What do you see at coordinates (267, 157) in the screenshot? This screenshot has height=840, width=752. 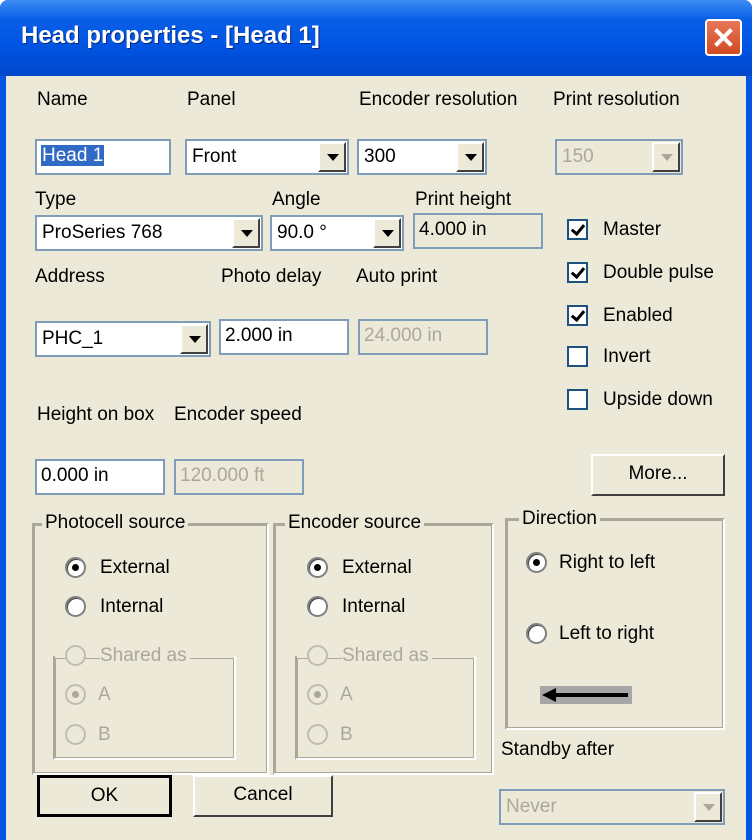 I see `panel-select: Front` at bounding box center [267, 157].